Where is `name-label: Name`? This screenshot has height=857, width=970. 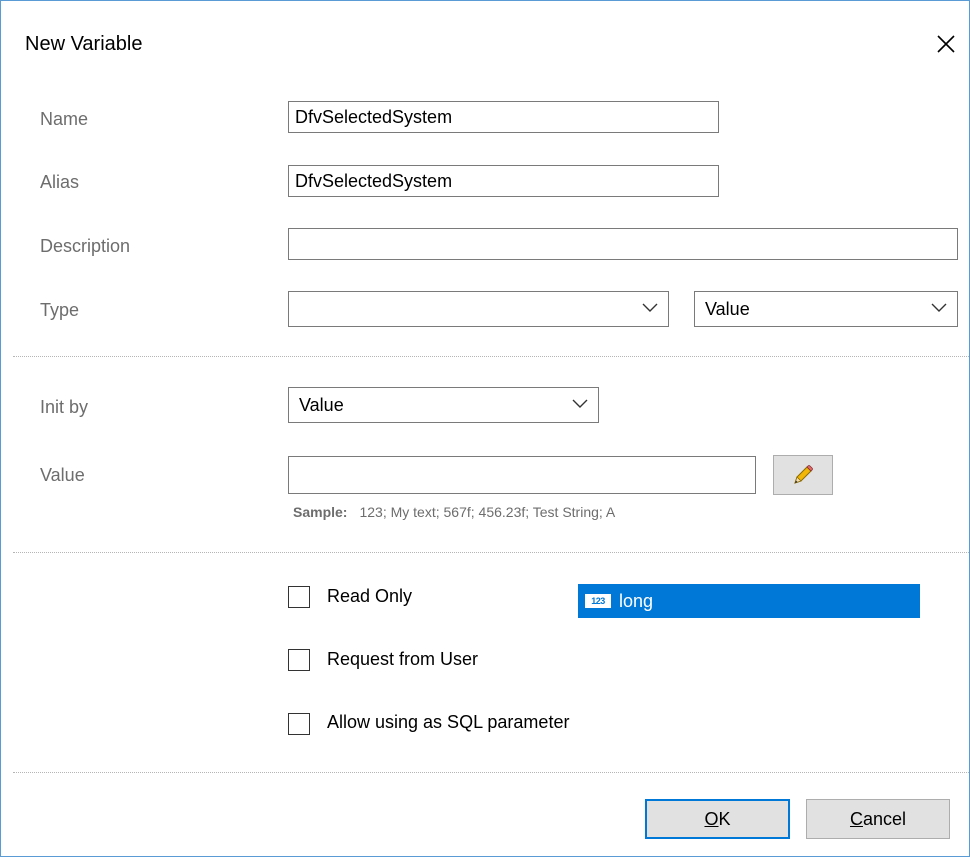 name-label: Name is located at coordinates (64, 119).